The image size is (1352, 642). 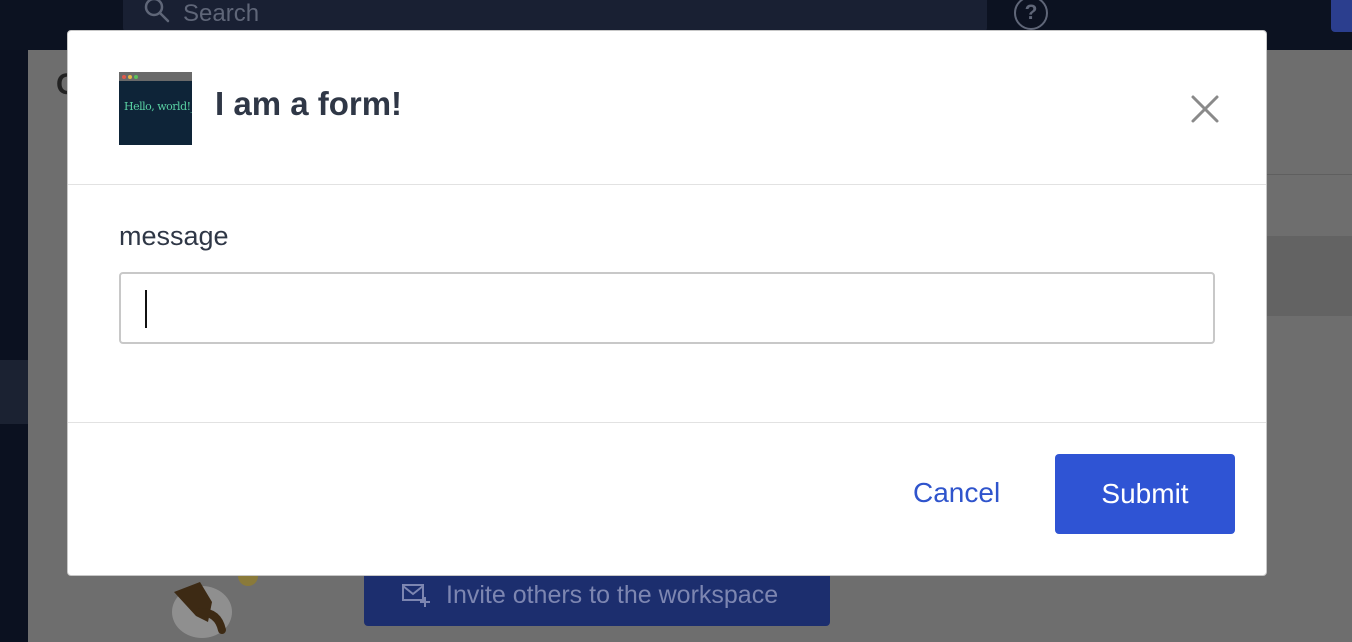 What do you see at coordinates (612, 595) in the screenshot?
I see `invite-button-label: Invite others to the workspace` at bounding box center [612, 595].